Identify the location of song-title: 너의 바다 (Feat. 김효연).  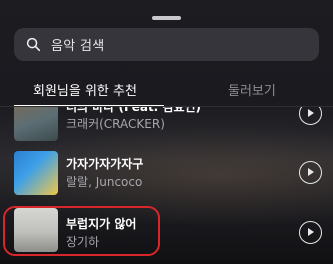
(134, 110).